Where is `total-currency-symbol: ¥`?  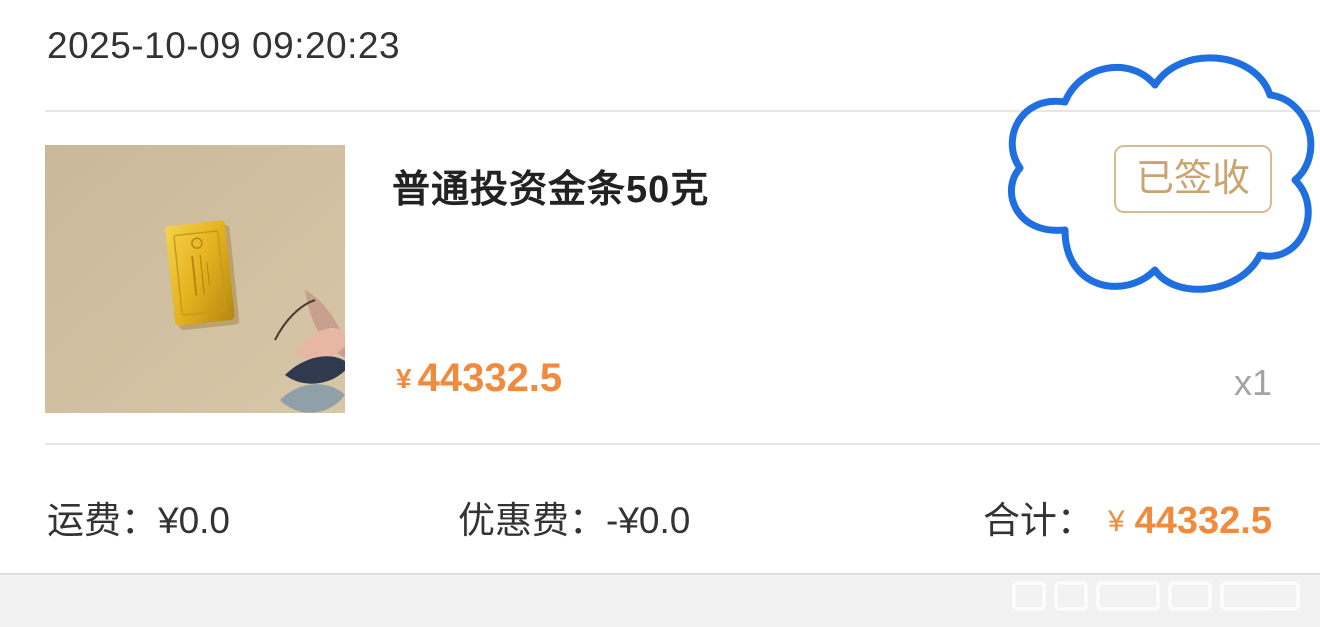
total-currency-symbol: ¥ is located at coordinates (1116, 521).